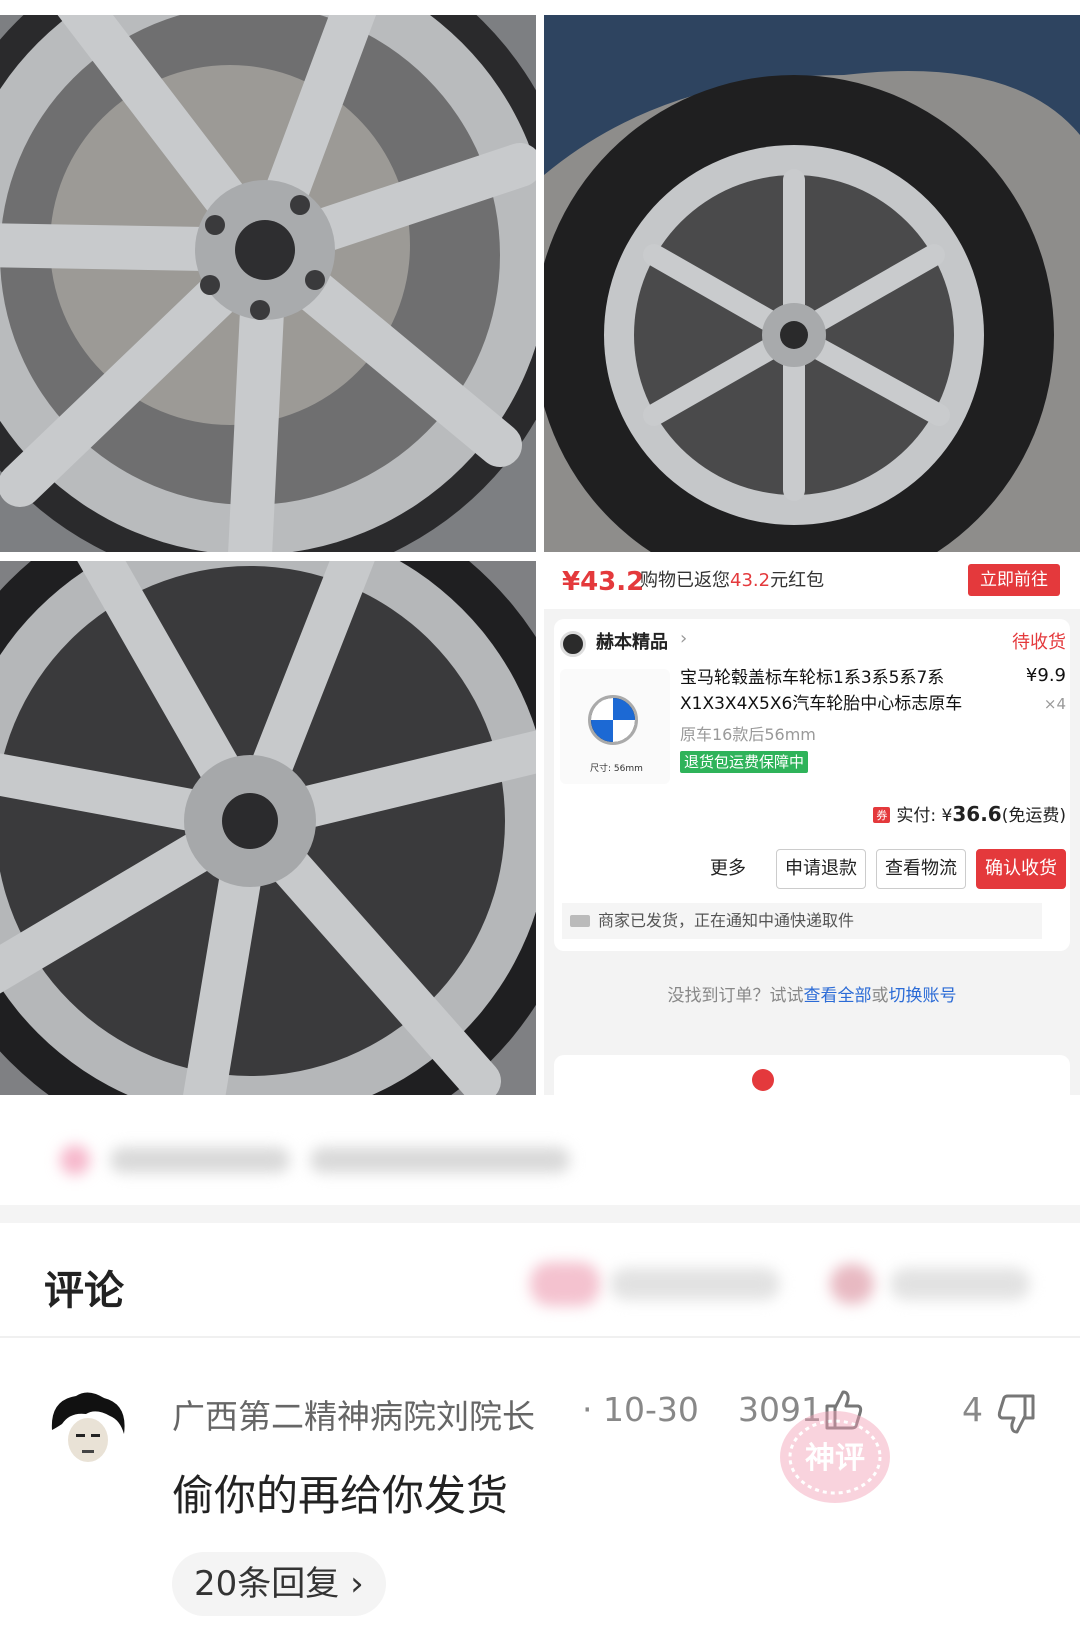 Image resolution: width=1080 pixels, height=1647 pixels. Describe the element at coordinates (882, 815) in the screenshot. I see `coupon-icon: 券` at that location.